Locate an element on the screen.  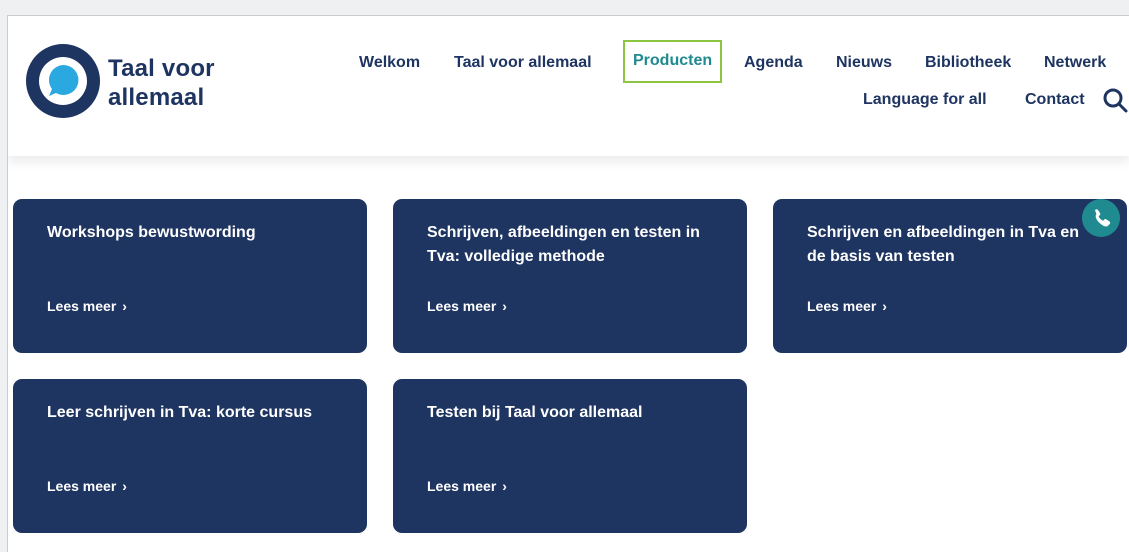
nav-item-welkom: Welkom is located at coordinates (389, 63).